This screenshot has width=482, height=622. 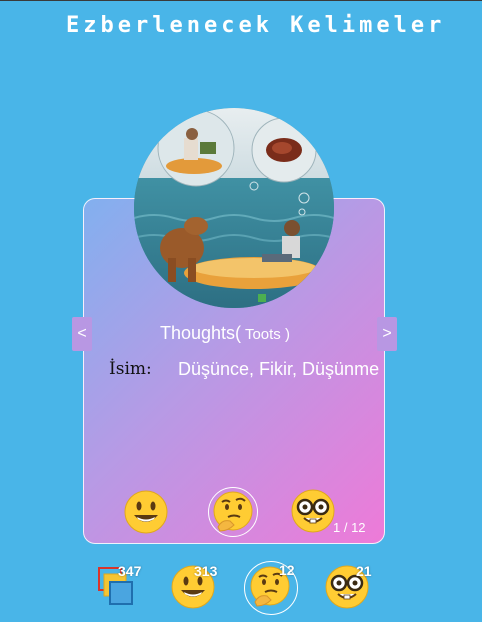 I want to click on rate-learned-button, so click(x=313, y=511).